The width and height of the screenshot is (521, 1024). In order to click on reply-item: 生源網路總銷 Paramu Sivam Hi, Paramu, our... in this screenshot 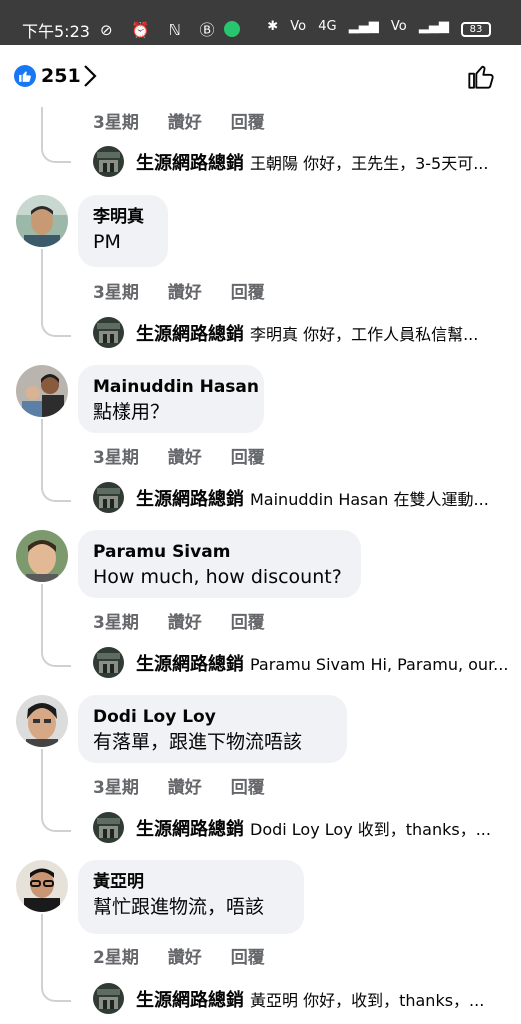, I will do `click(303, 663)`.